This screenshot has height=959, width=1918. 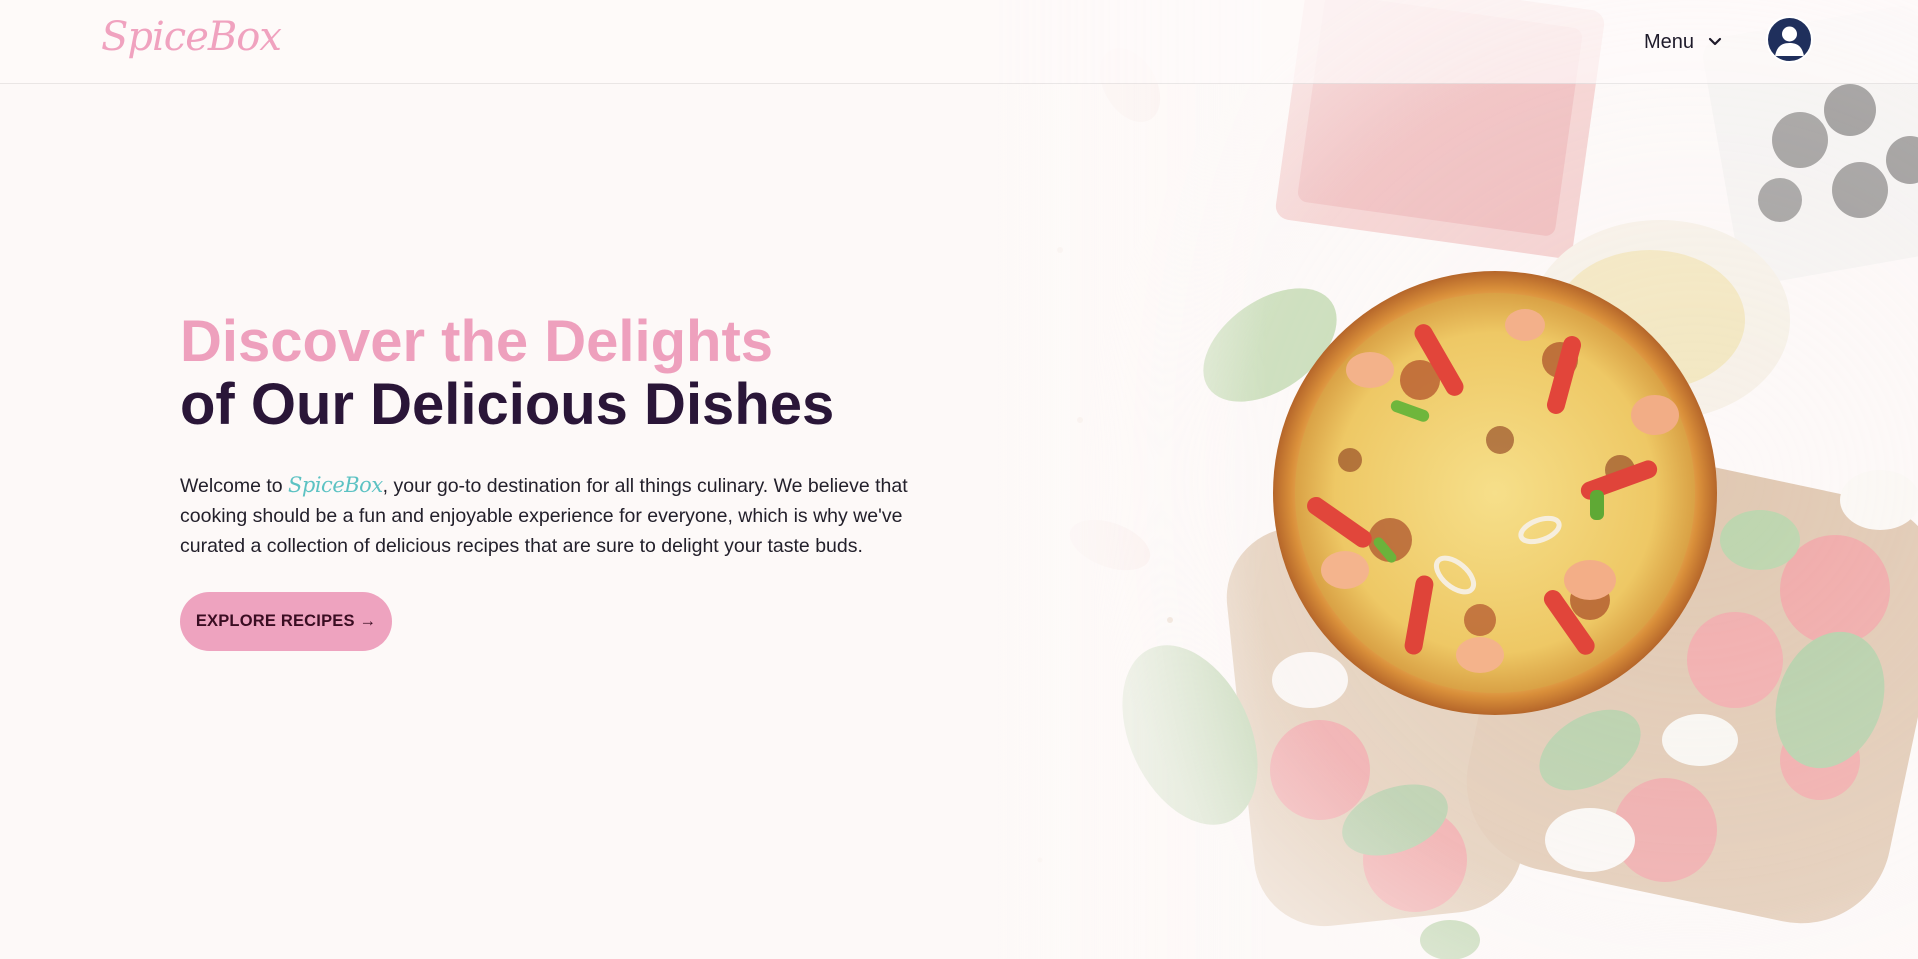 I want to click on pizza-image, so click(x=1495, y=493).